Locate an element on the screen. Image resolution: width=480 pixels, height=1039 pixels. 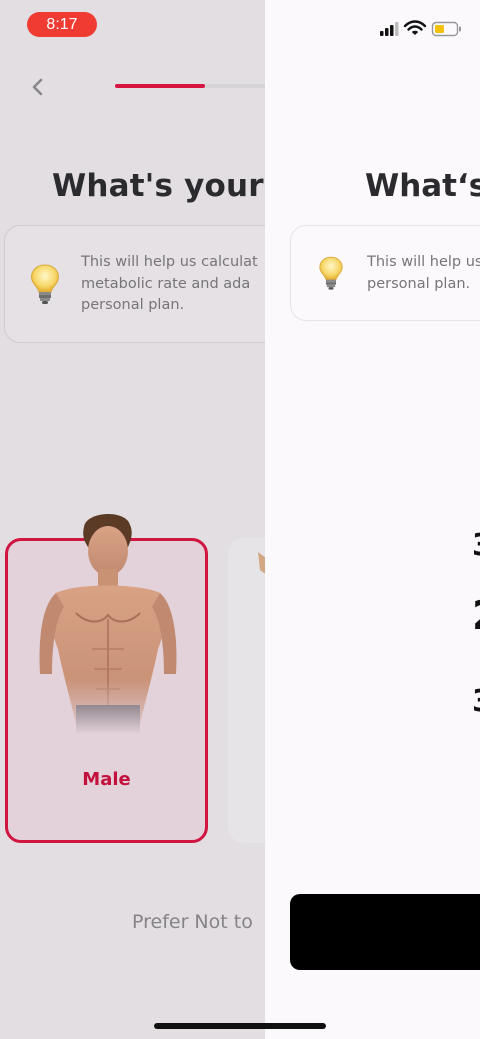
progress-bar is located at coordinates (190, 86).